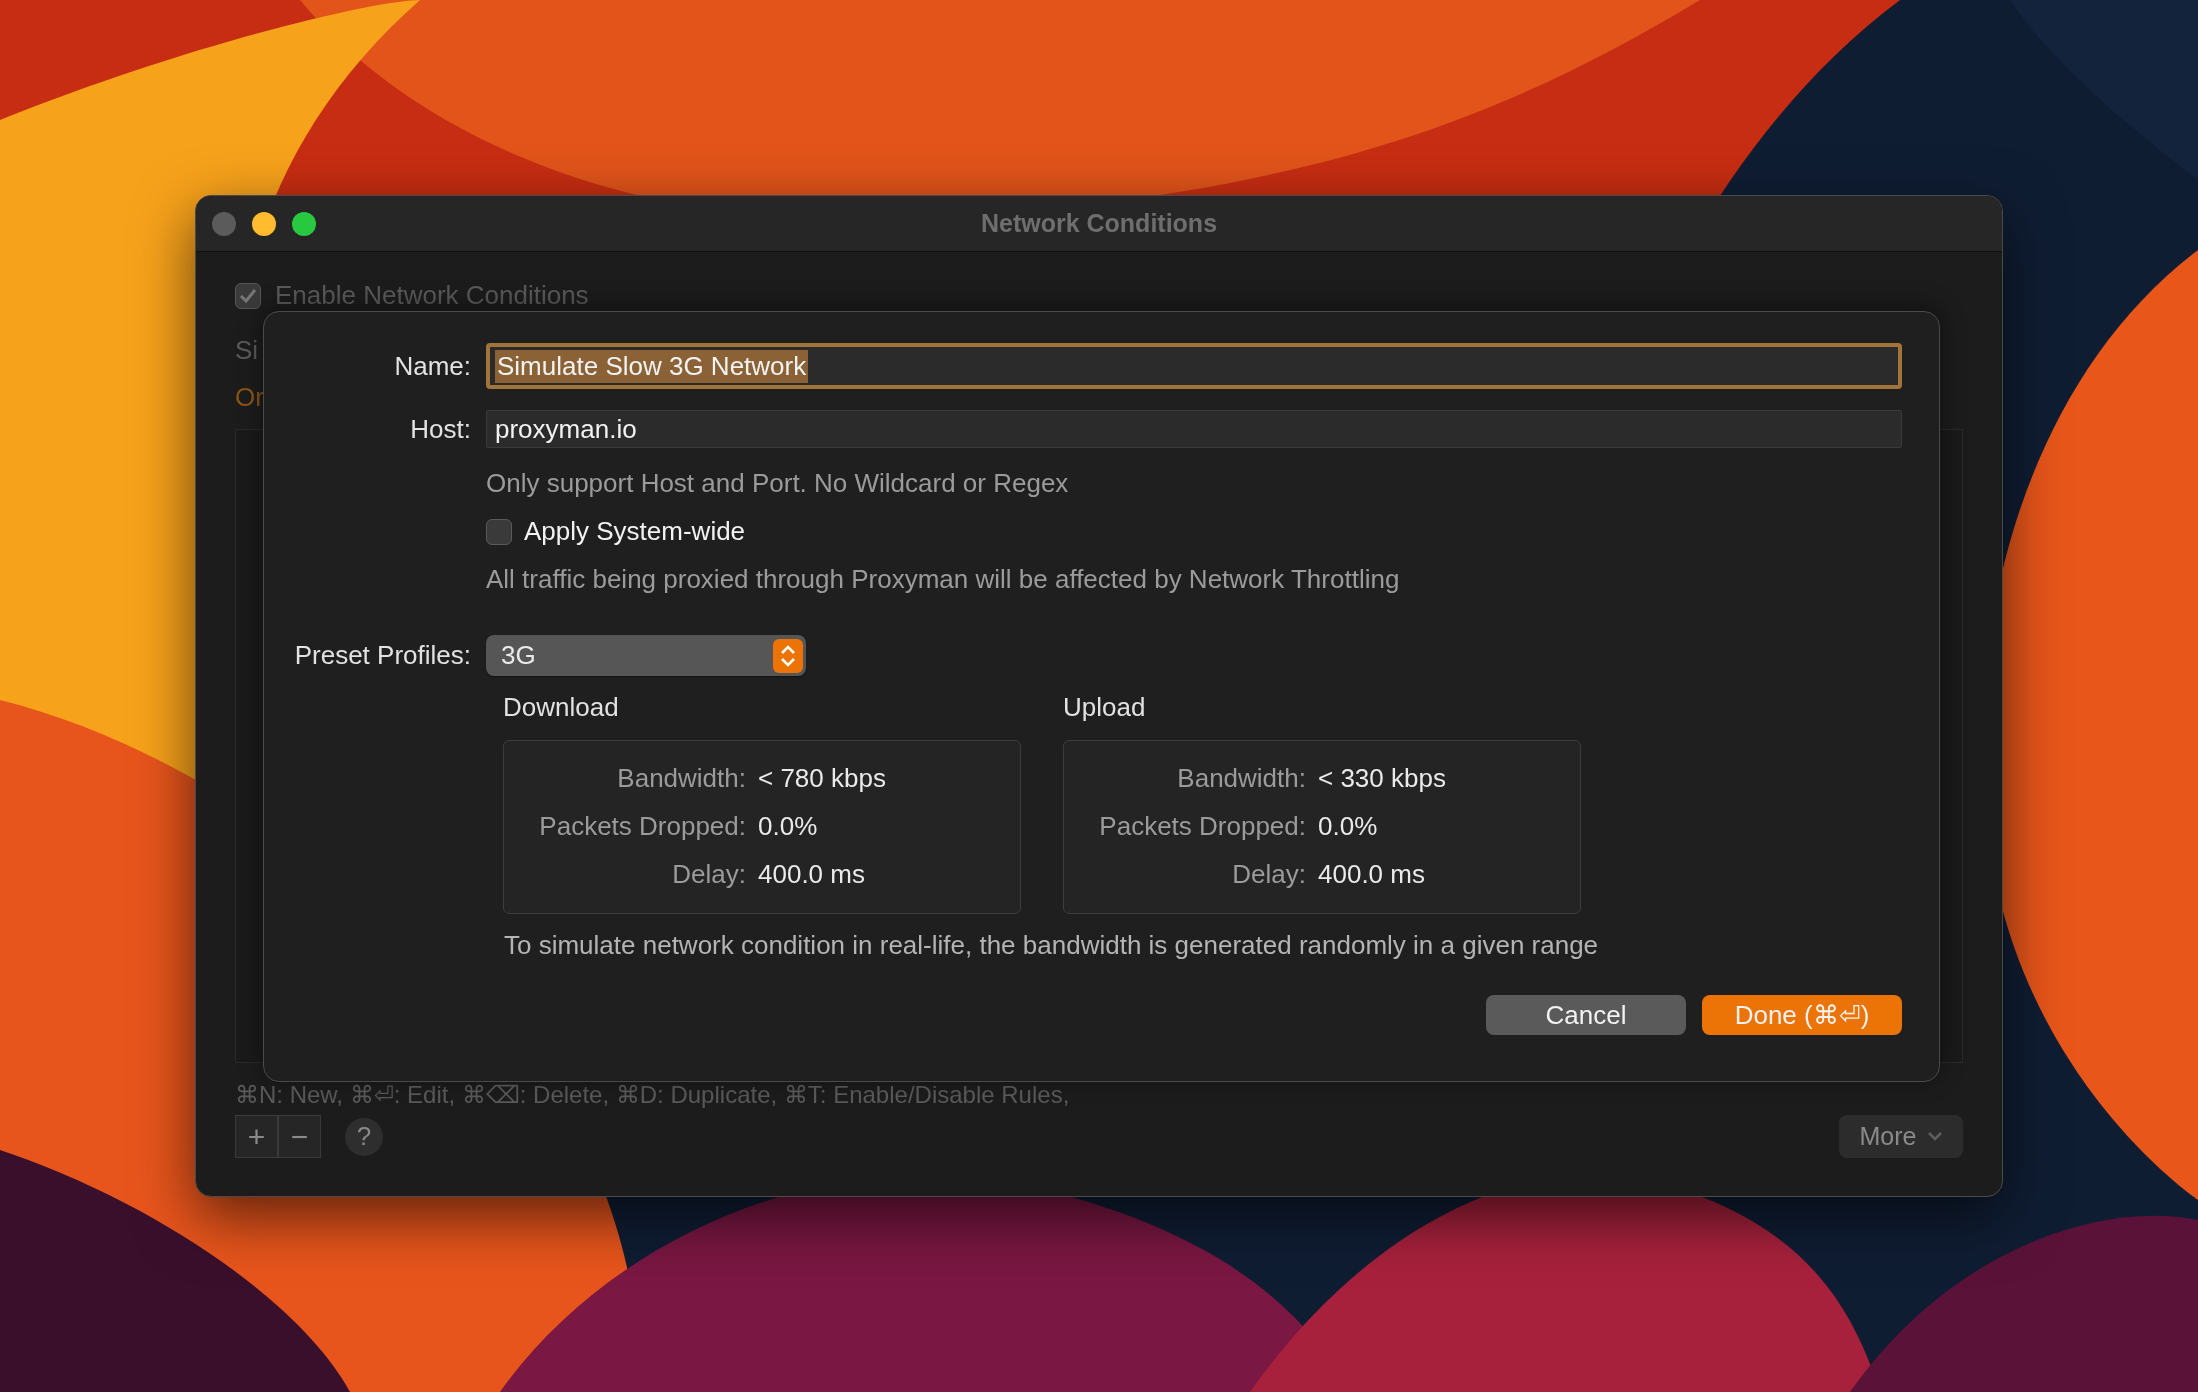 Image resolution: width=2198 pixels, height=1392 pixels. Describe the element at coordinates (646, 655) in the screenshot. I see `preset-dropdown: 3G` at that location.